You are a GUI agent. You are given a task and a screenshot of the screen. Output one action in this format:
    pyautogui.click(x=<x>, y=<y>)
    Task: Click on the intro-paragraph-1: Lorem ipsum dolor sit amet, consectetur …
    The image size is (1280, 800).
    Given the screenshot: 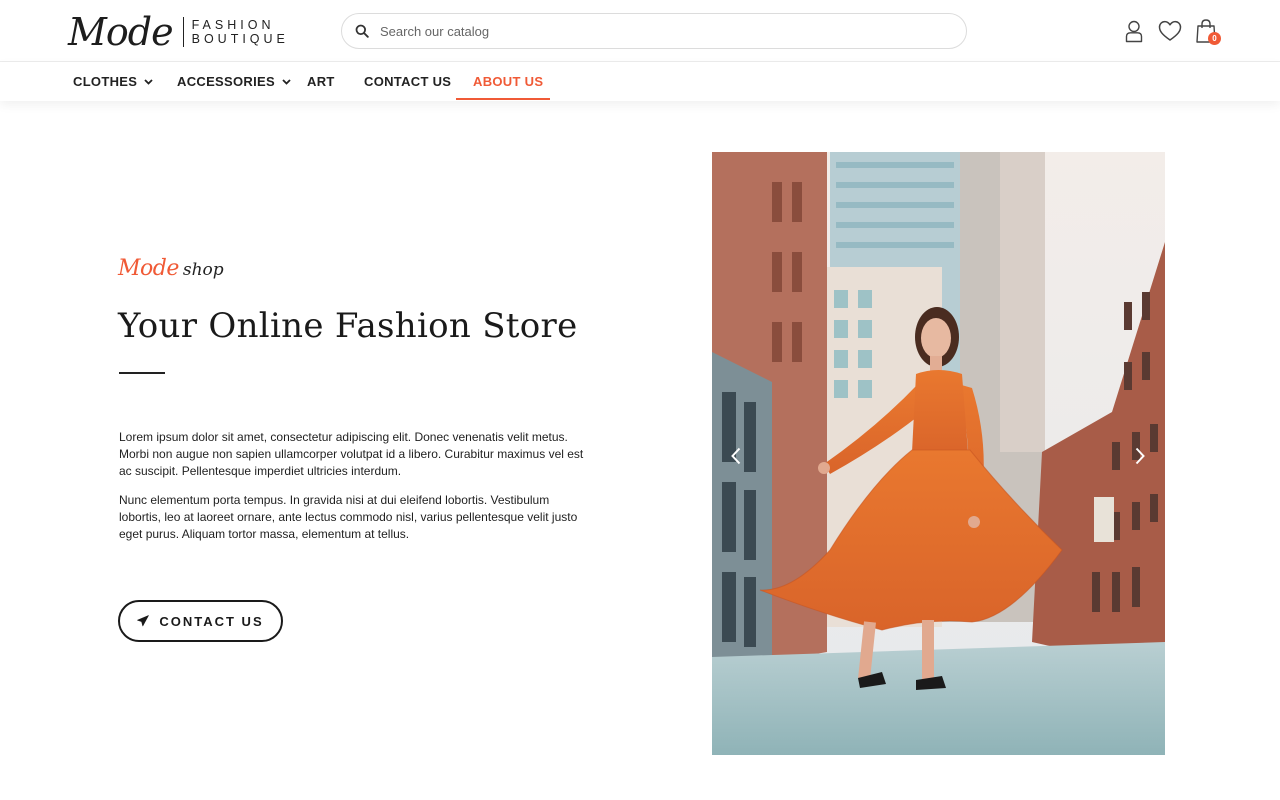 What is the action you would take?
    pyautogui.click(x=351, y=454)
    